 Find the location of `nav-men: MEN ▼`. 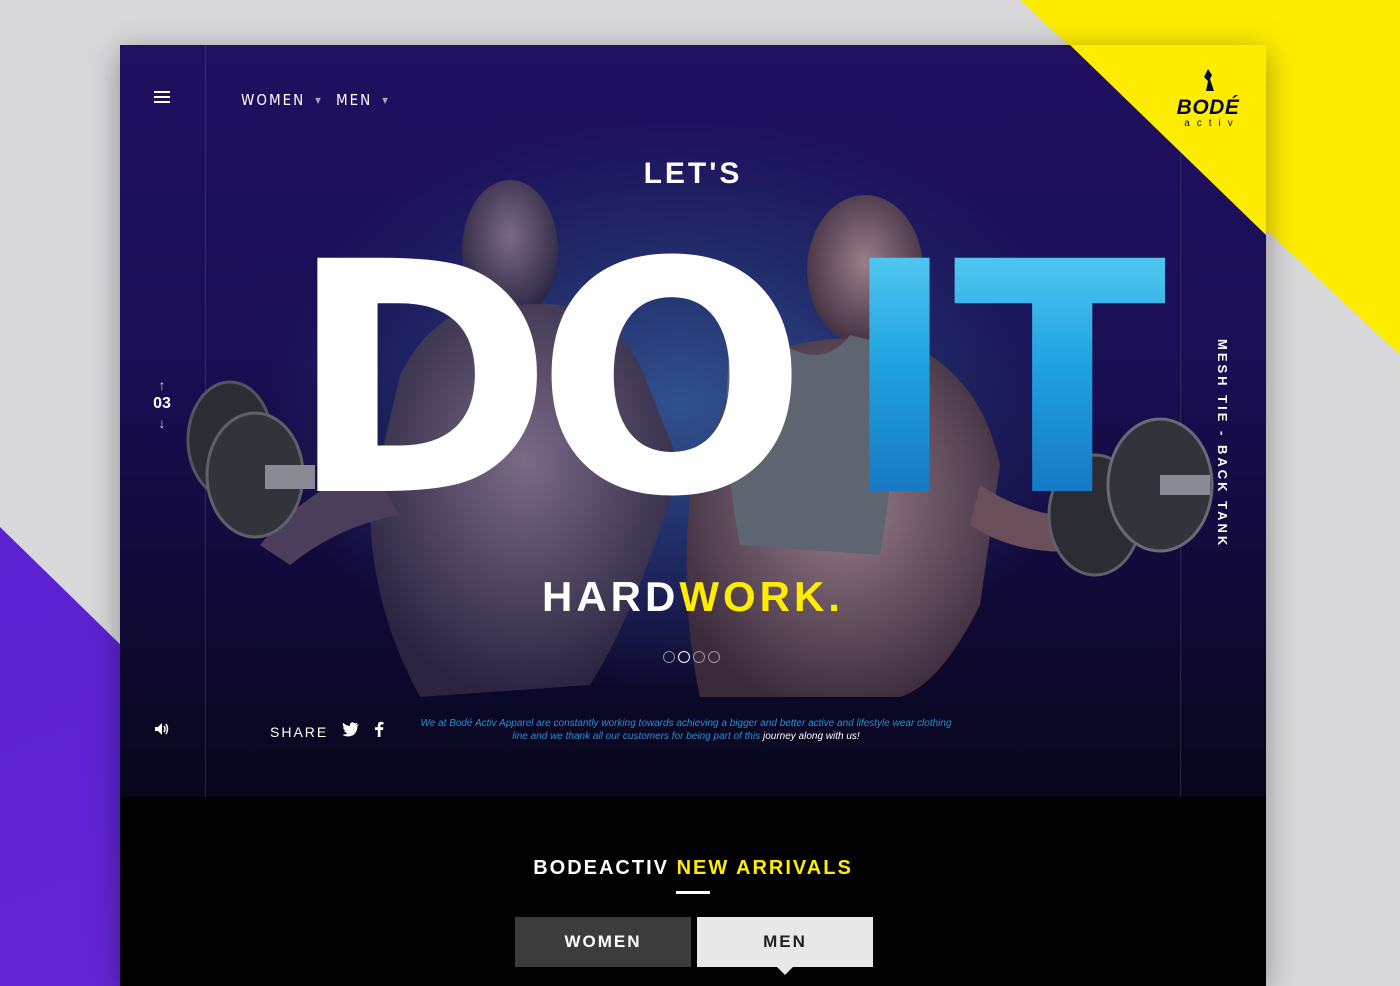

nav-men: MEN ▼ is located at coordinates (363, 100).